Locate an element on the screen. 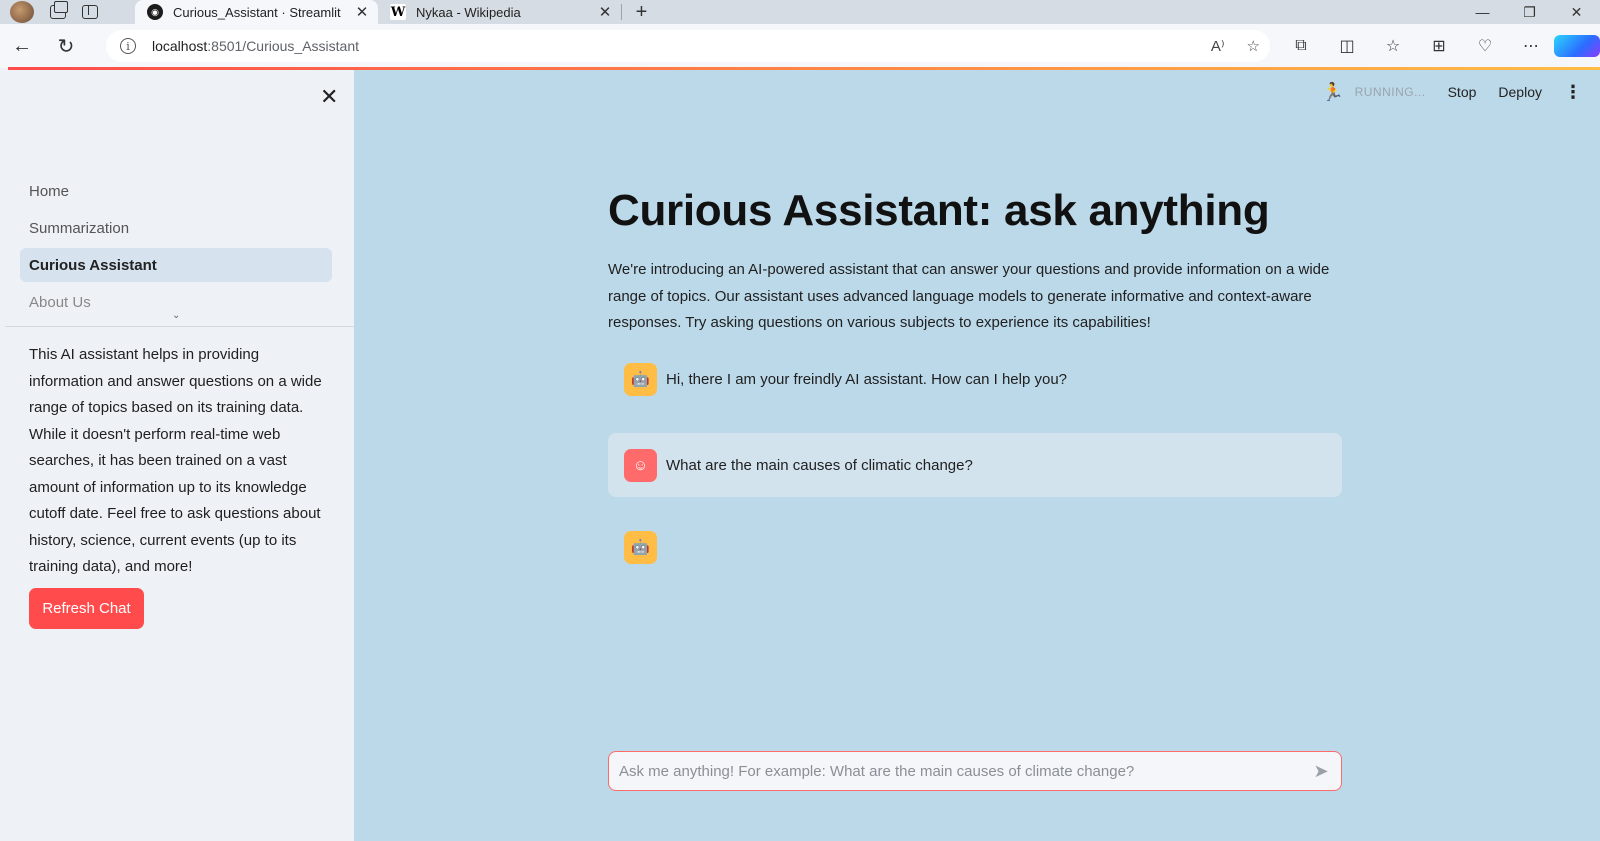  chevron-down-icon: ⌄ is located at coordinates (176, 315).